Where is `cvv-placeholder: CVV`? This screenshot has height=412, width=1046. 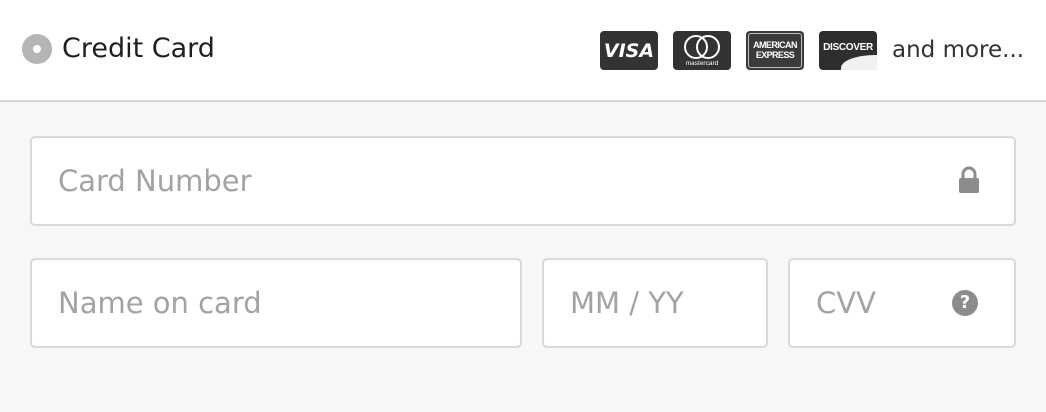
cvv-placeholder: CVV is located at coordinates (846, 303).